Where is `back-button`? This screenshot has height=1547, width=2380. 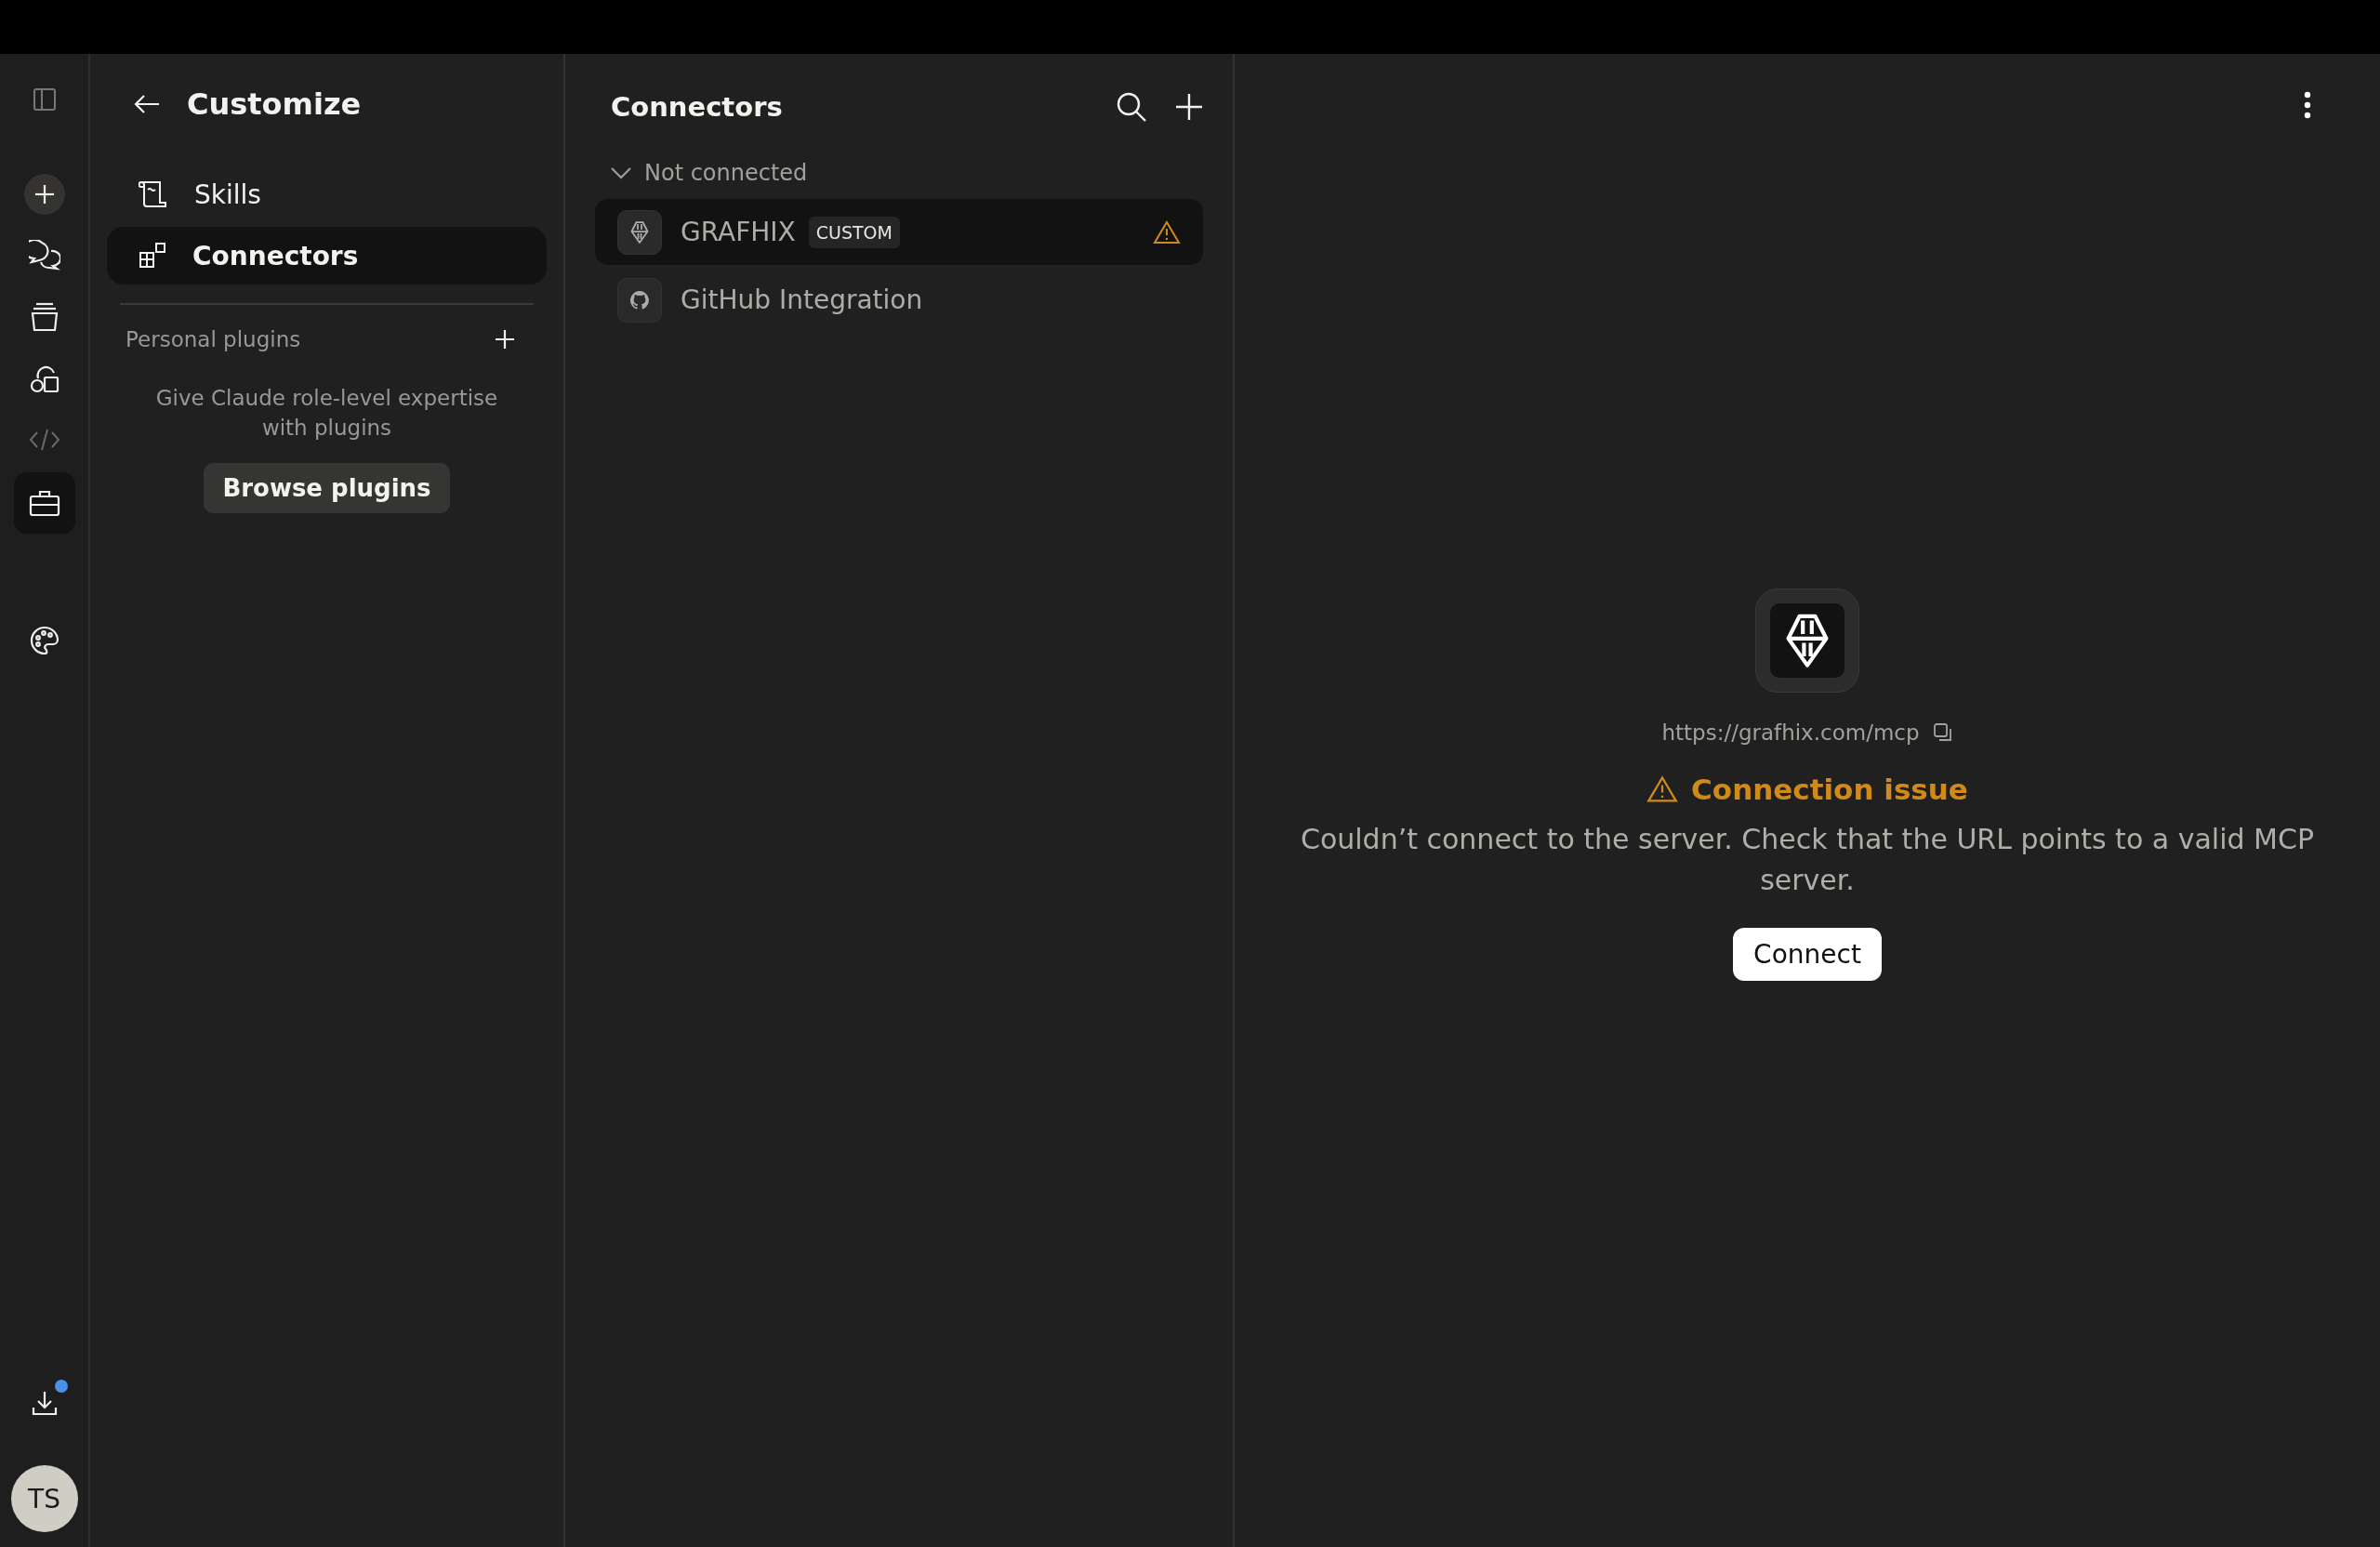
back-button is located at coordinates (147, 104).